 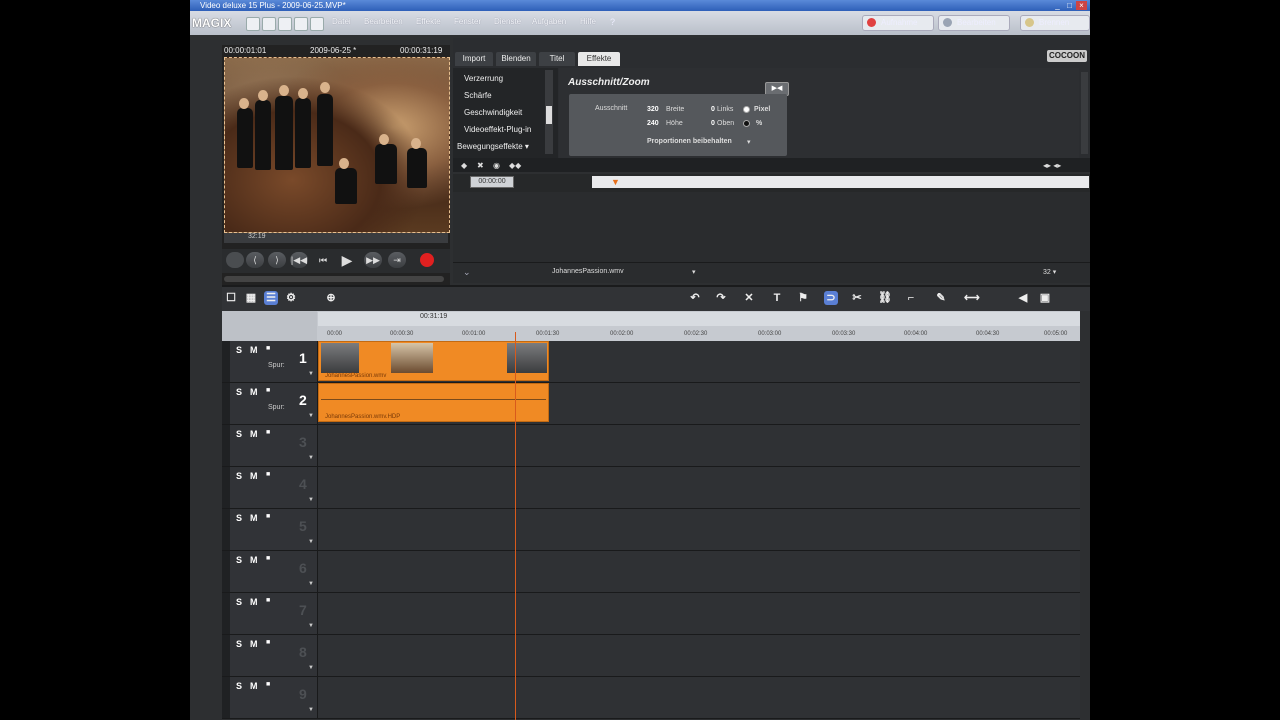 What do you see at coordinates (255, 260) in the screenshot?
I see `mark-in-button: ⟨` at bounding box center [255, 260].